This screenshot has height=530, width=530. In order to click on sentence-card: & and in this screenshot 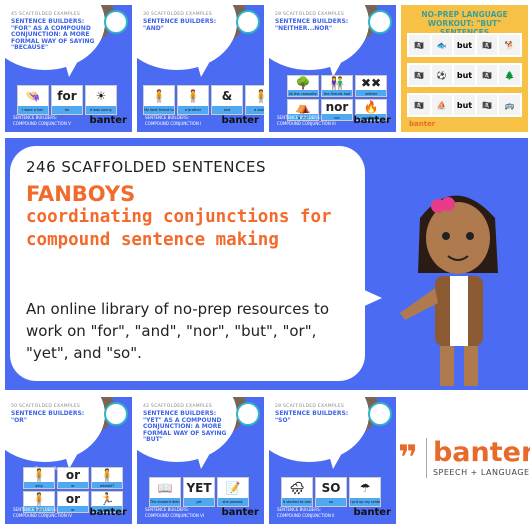, I will do `click(227, 100)`.